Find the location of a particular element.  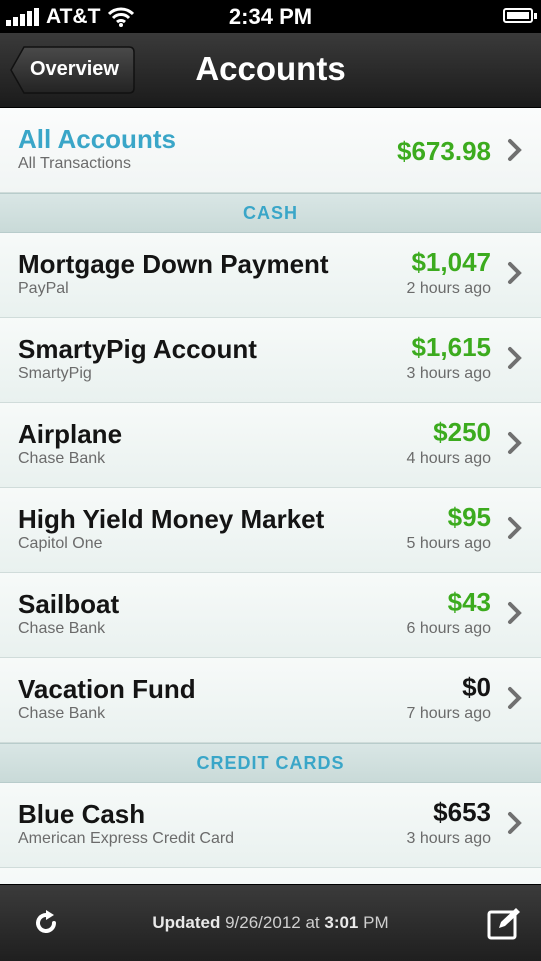

account-institution: Capitol One is located at coordinates (60, 543).